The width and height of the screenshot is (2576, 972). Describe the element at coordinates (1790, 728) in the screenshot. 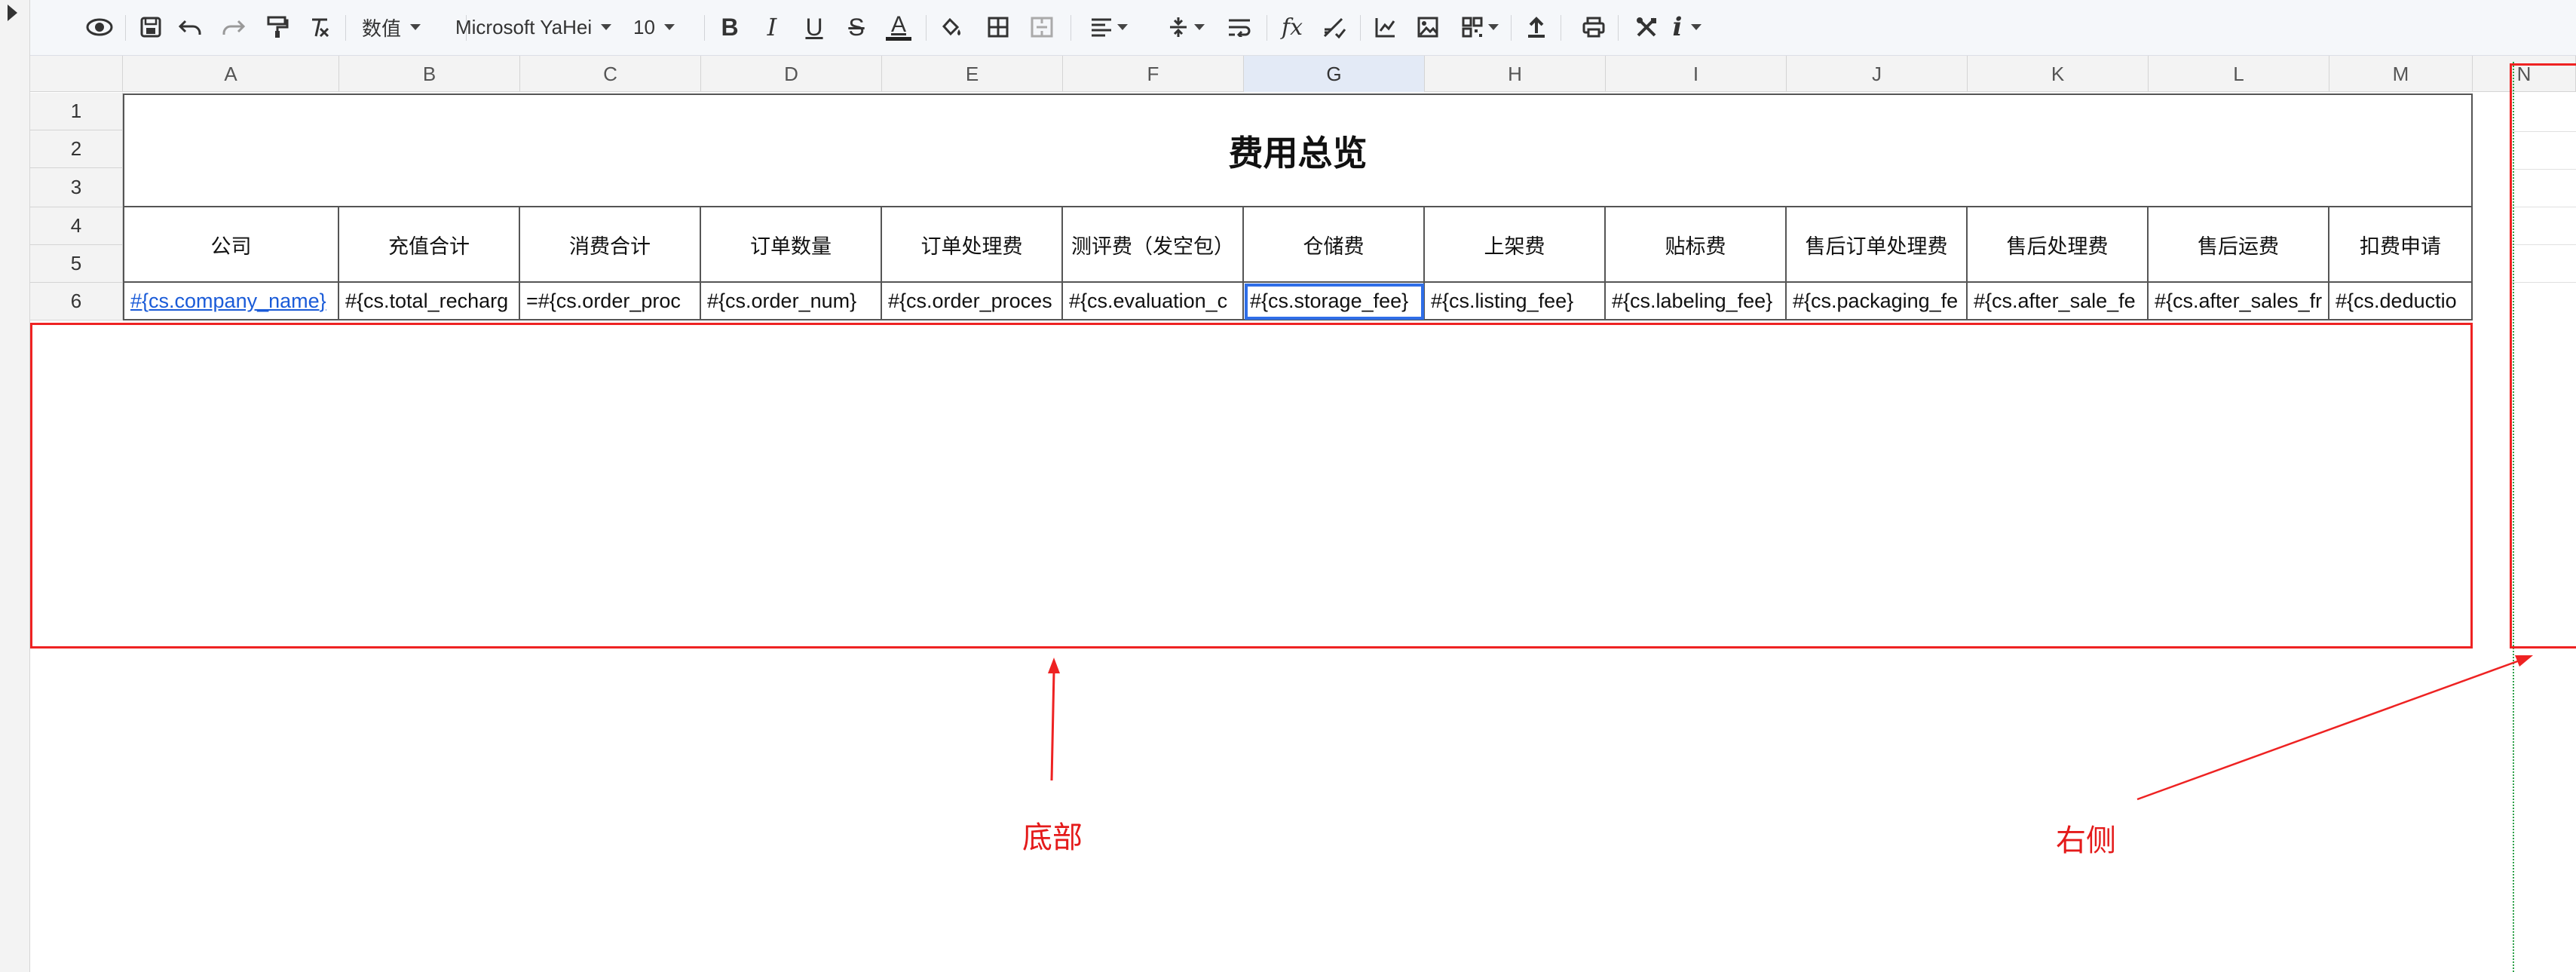

I see `annotation-arrows` at that location.